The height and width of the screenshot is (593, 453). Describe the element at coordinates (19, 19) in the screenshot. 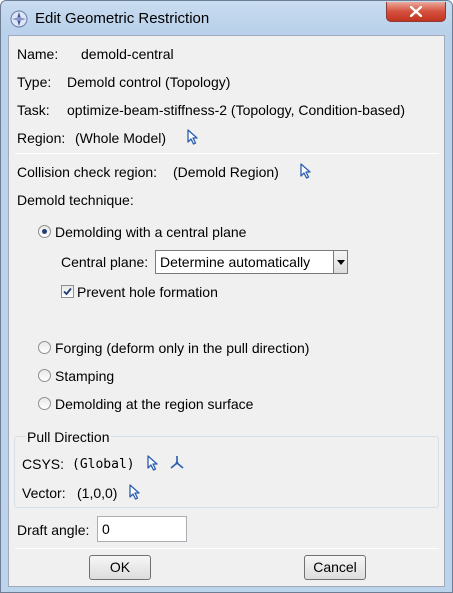

I see `abaqus-app-icon` at that location.